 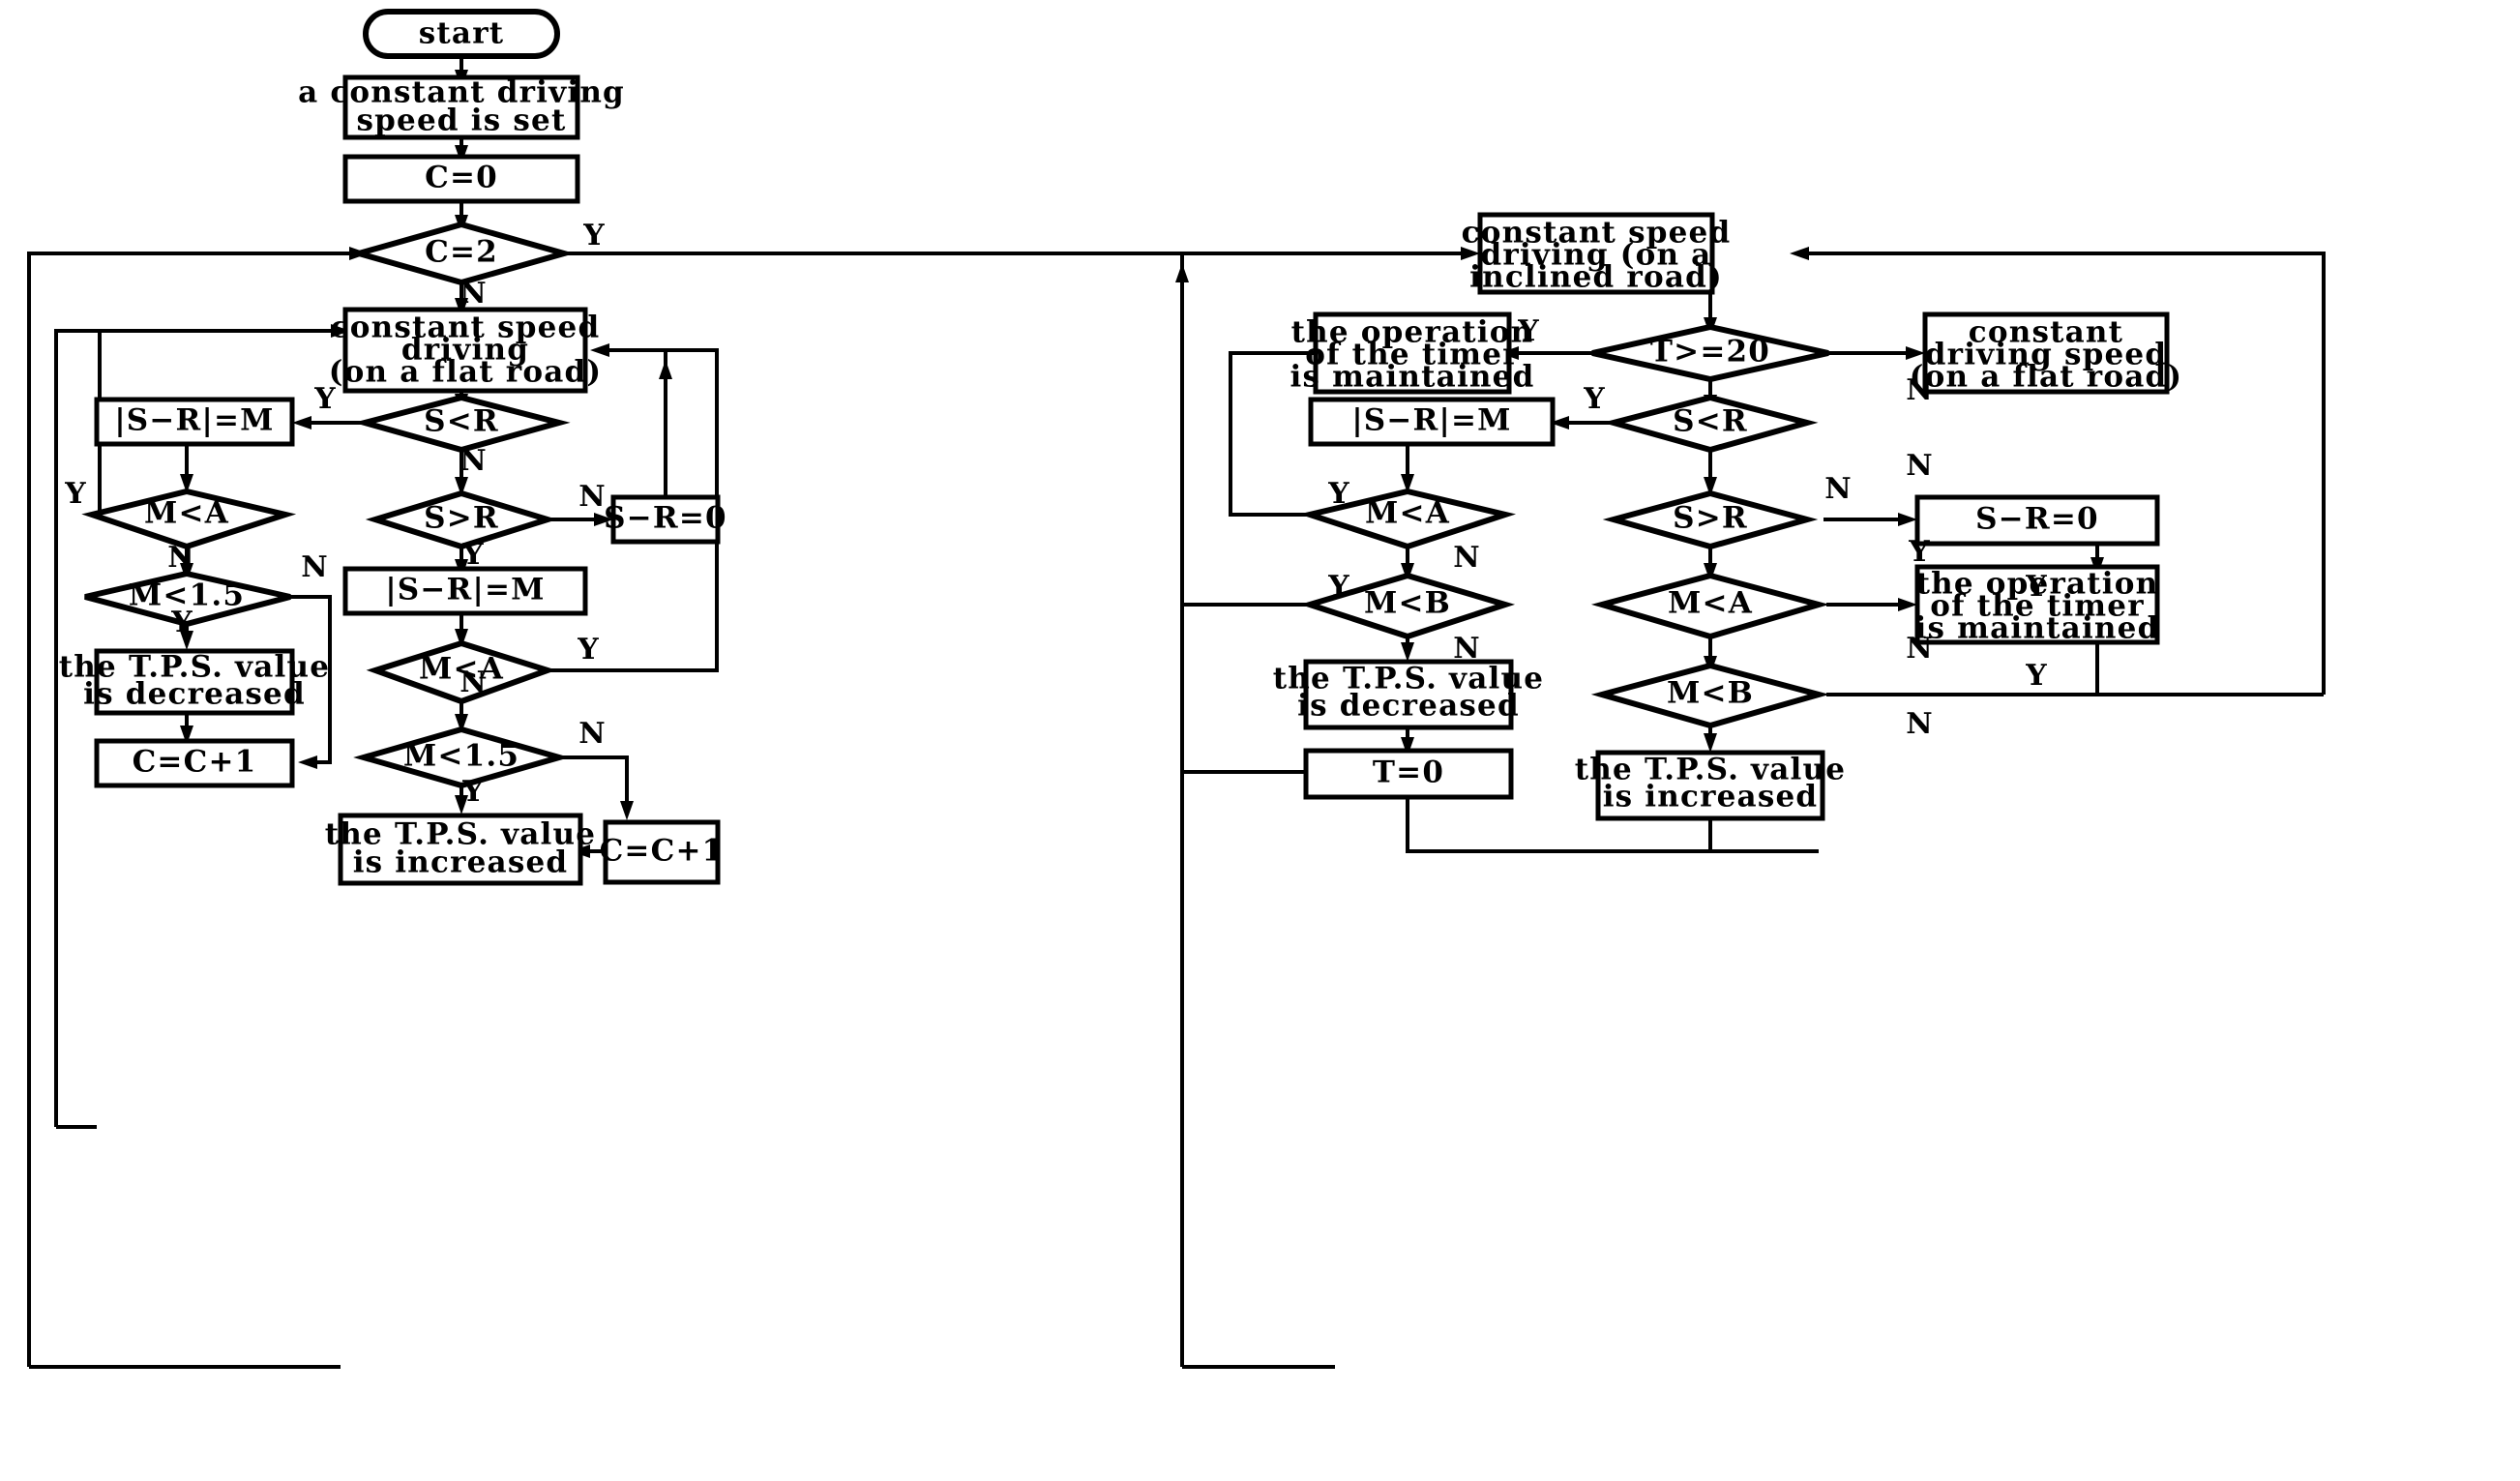 What do you see at coordinates (314, 567) in the screenshot?
I see `branch-label-no-5: N` at bounding box center [314, 567].